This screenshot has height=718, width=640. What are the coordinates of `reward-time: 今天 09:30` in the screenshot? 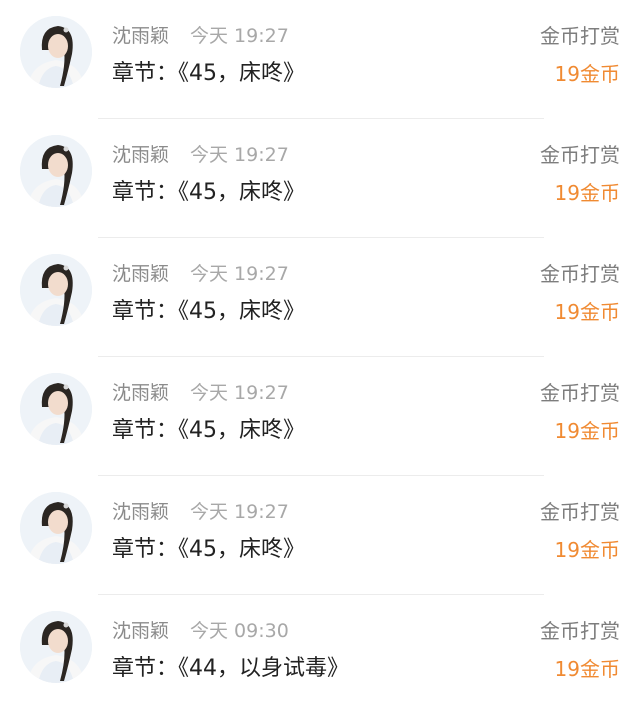 It's located at (239, 631).